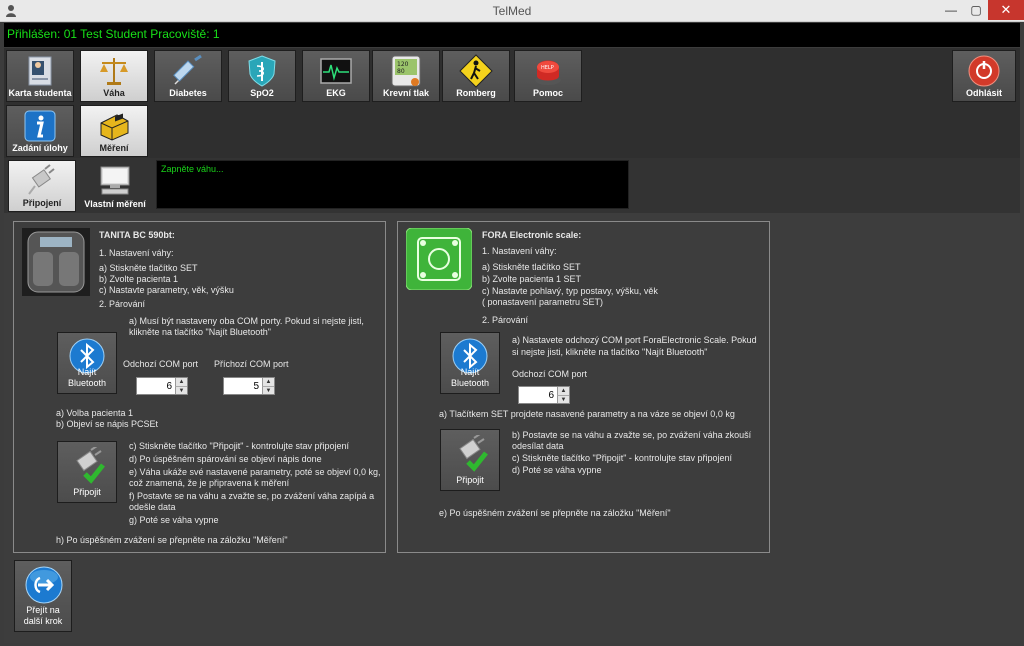  I want to click on tab-karta-studenta: Karta studenta, so click(40, 76).